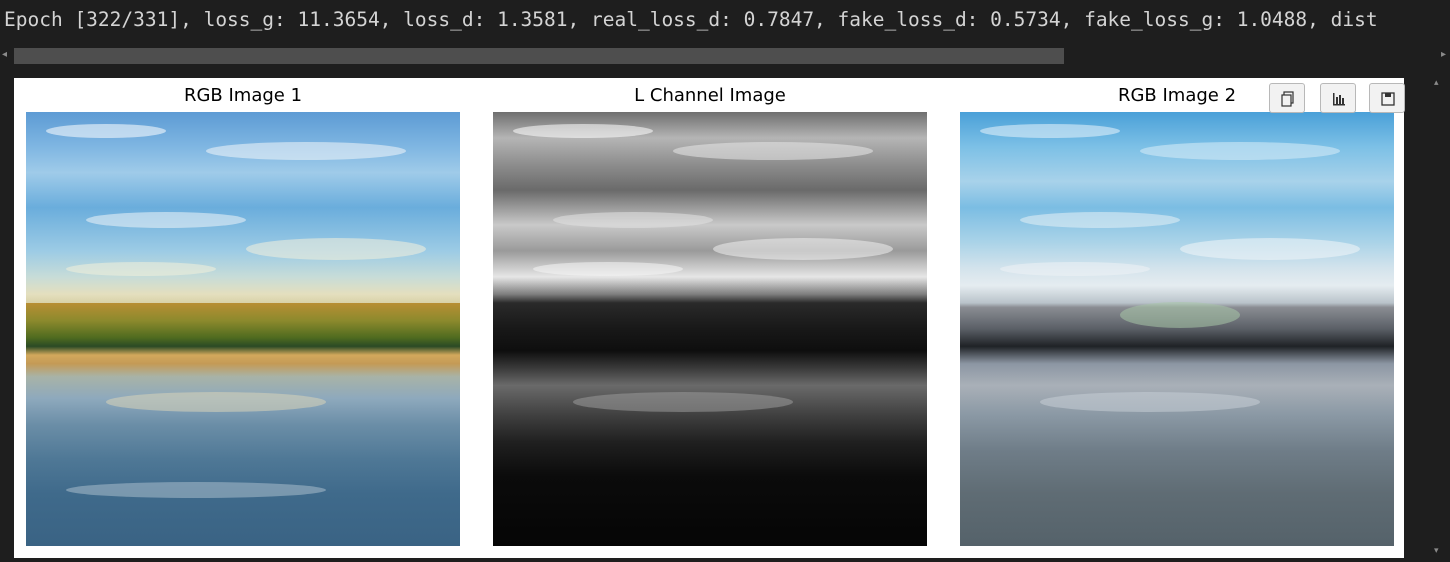 The width and height of the screenshot is (1450, 562). I want to click on toggle-chart-button, so click(1338, 98).